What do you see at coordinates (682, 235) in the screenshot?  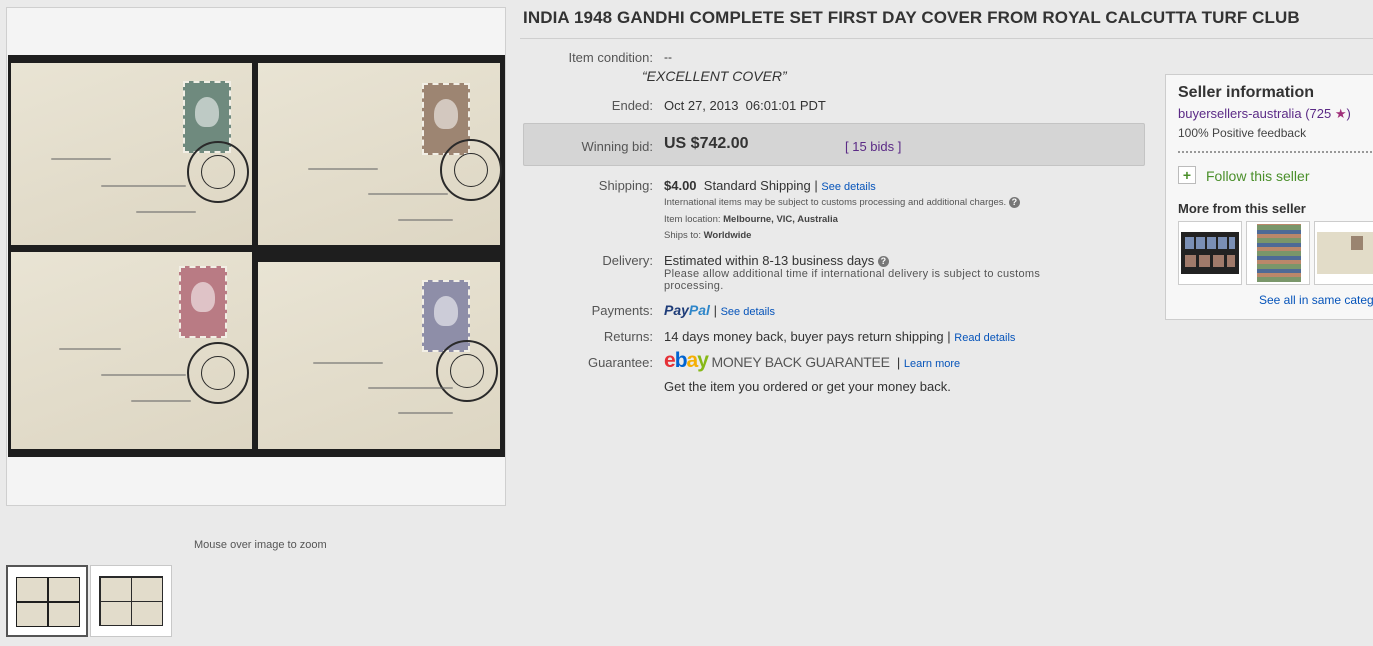 I see `ships-to-label: Ships to:` at bounding box center [682, 235].